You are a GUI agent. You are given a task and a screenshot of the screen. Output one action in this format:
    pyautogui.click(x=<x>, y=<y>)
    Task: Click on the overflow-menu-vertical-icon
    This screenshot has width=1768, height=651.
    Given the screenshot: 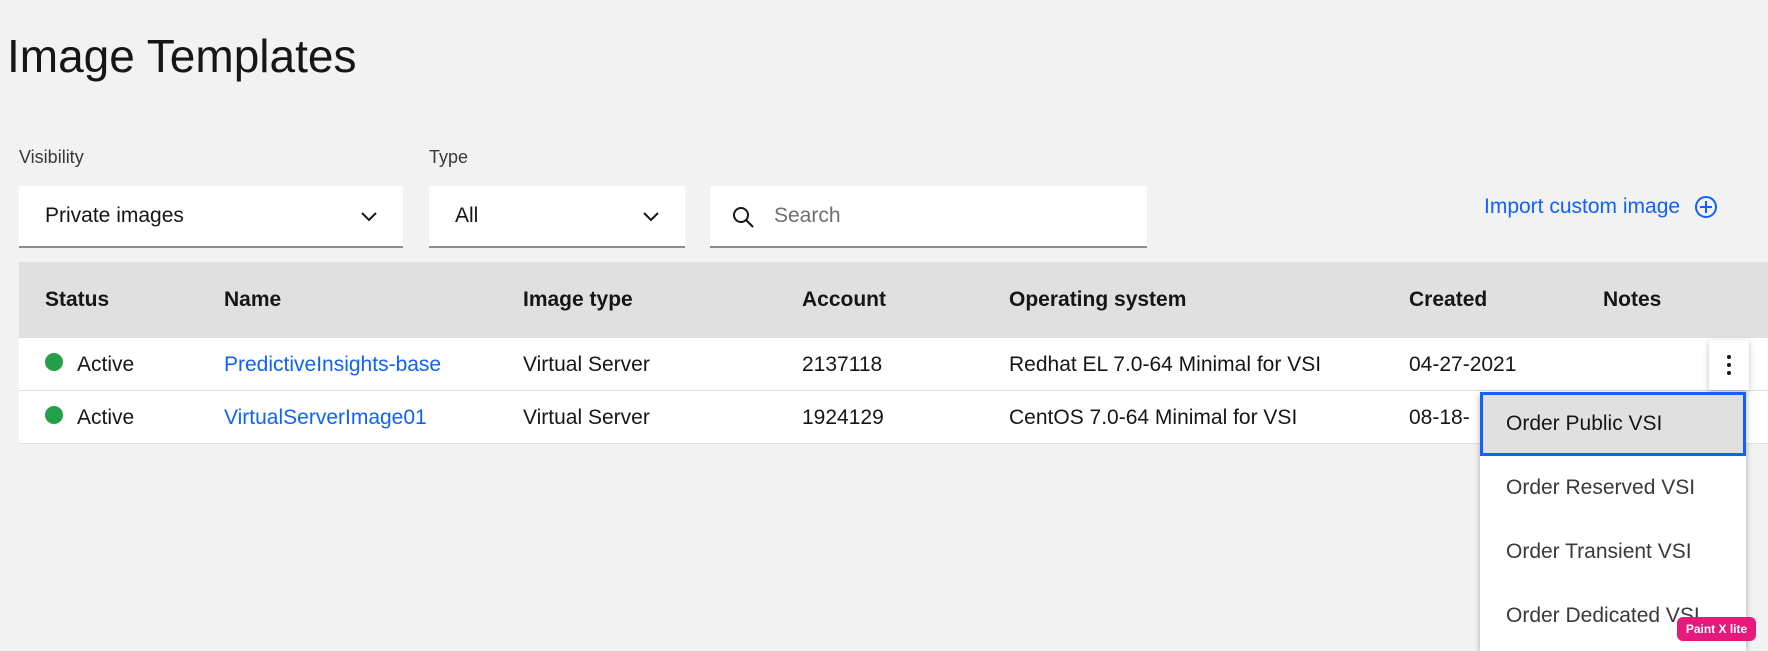 What is the action you would take?
    pyautogui.click(x=1729, y=365)
    